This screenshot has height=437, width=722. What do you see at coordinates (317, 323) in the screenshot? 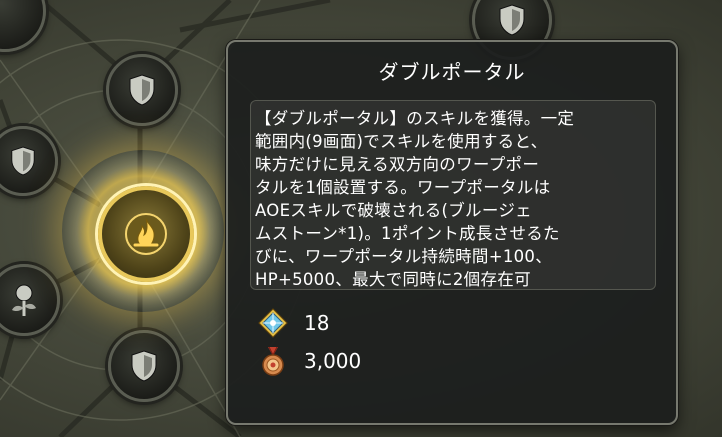
I see `cost-gem-value: 18` at bounding box center [317, 323].